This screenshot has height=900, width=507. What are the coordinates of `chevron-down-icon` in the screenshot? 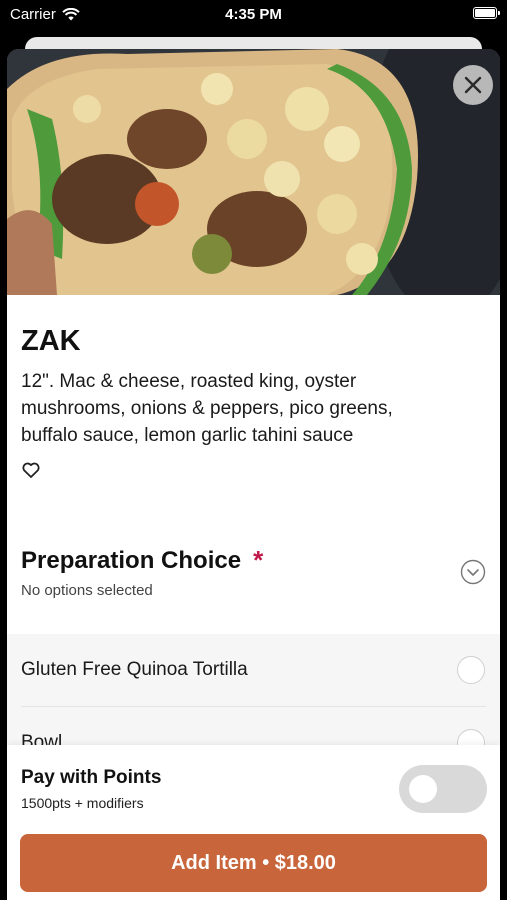 It's located at (473, 572).